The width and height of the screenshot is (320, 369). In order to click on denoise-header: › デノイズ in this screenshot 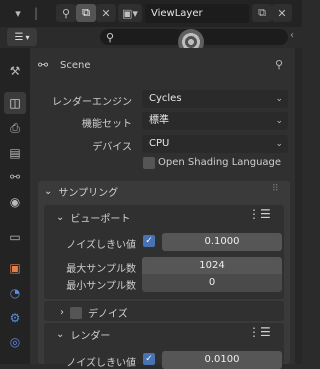, I will do `click(94, 312)`.